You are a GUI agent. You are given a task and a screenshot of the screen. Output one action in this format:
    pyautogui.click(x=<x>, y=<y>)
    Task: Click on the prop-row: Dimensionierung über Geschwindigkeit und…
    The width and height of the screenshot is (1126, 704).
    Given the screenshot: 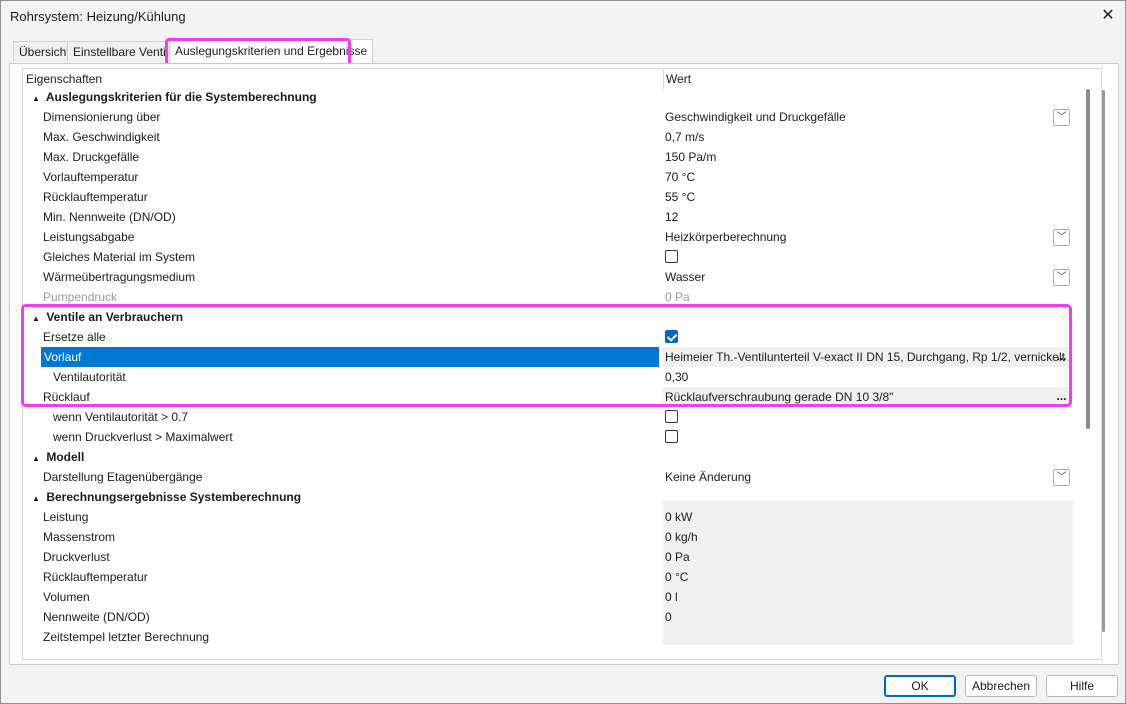 What is the action you would take?
    pyautogui.click(x=547, y=117)
    